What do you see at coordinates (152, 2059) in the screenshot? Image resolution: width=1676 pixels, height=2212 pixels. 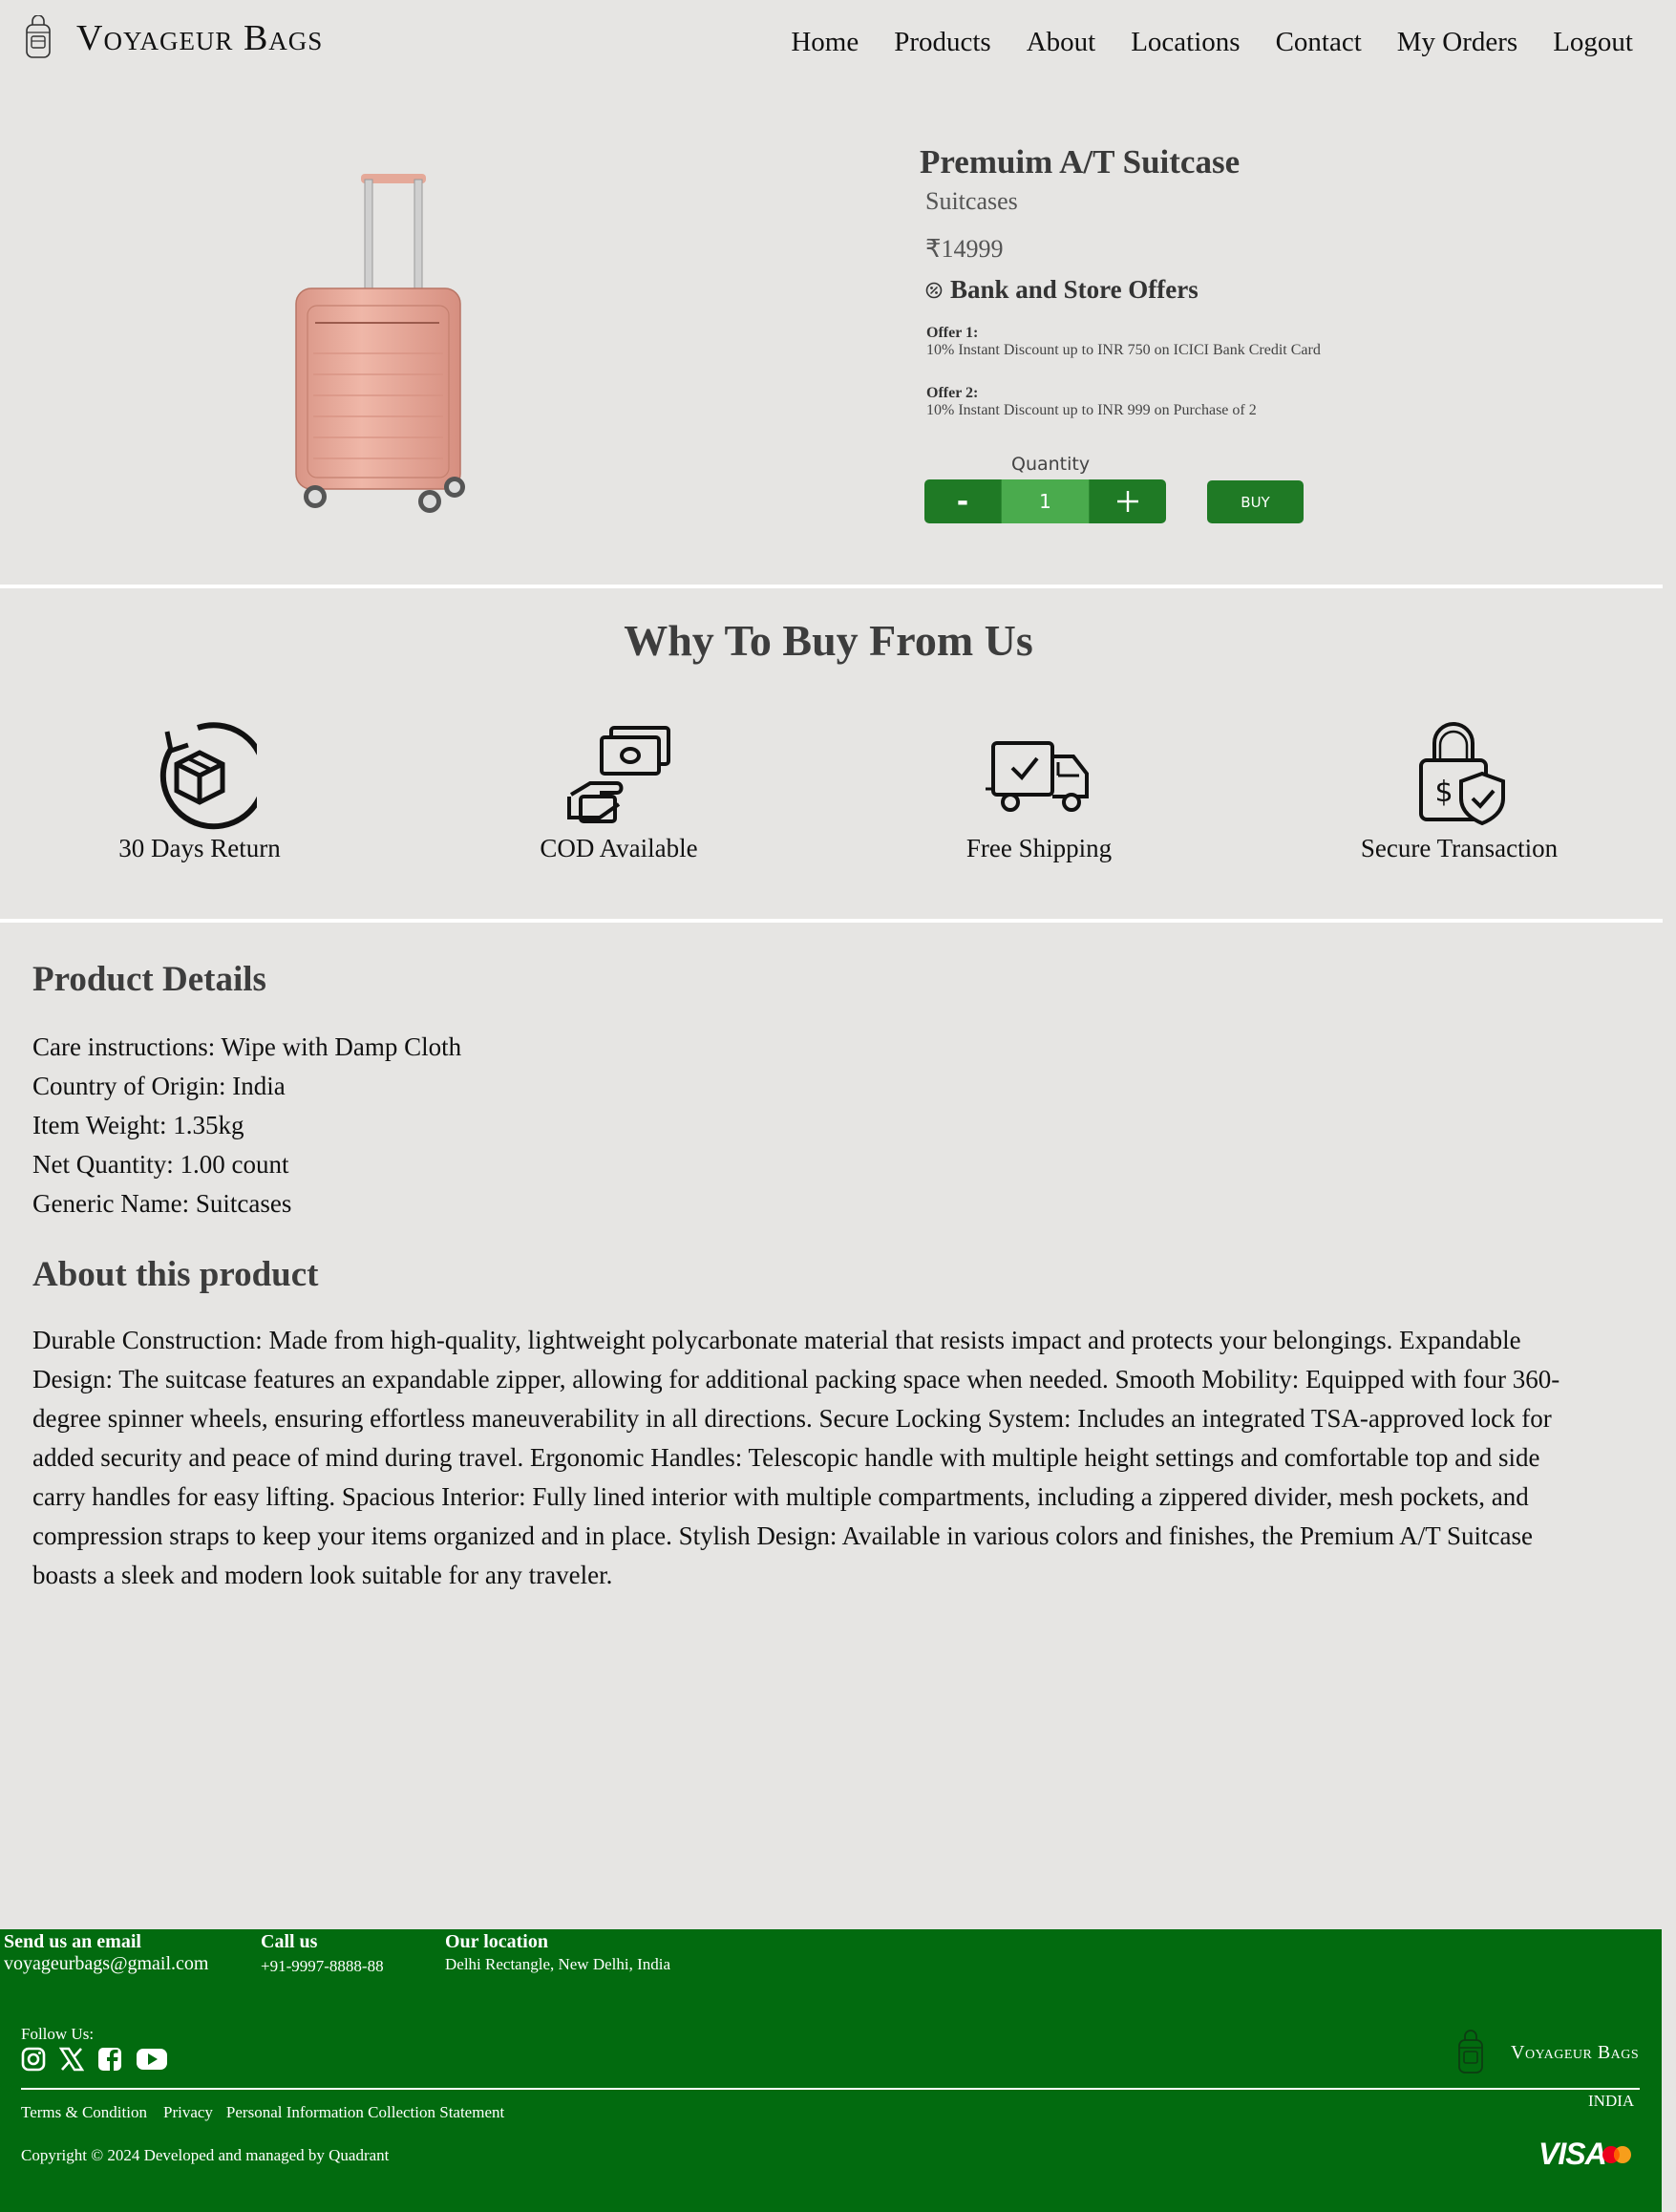 I see `youtube-icon` at bounding box center [152, 2059].